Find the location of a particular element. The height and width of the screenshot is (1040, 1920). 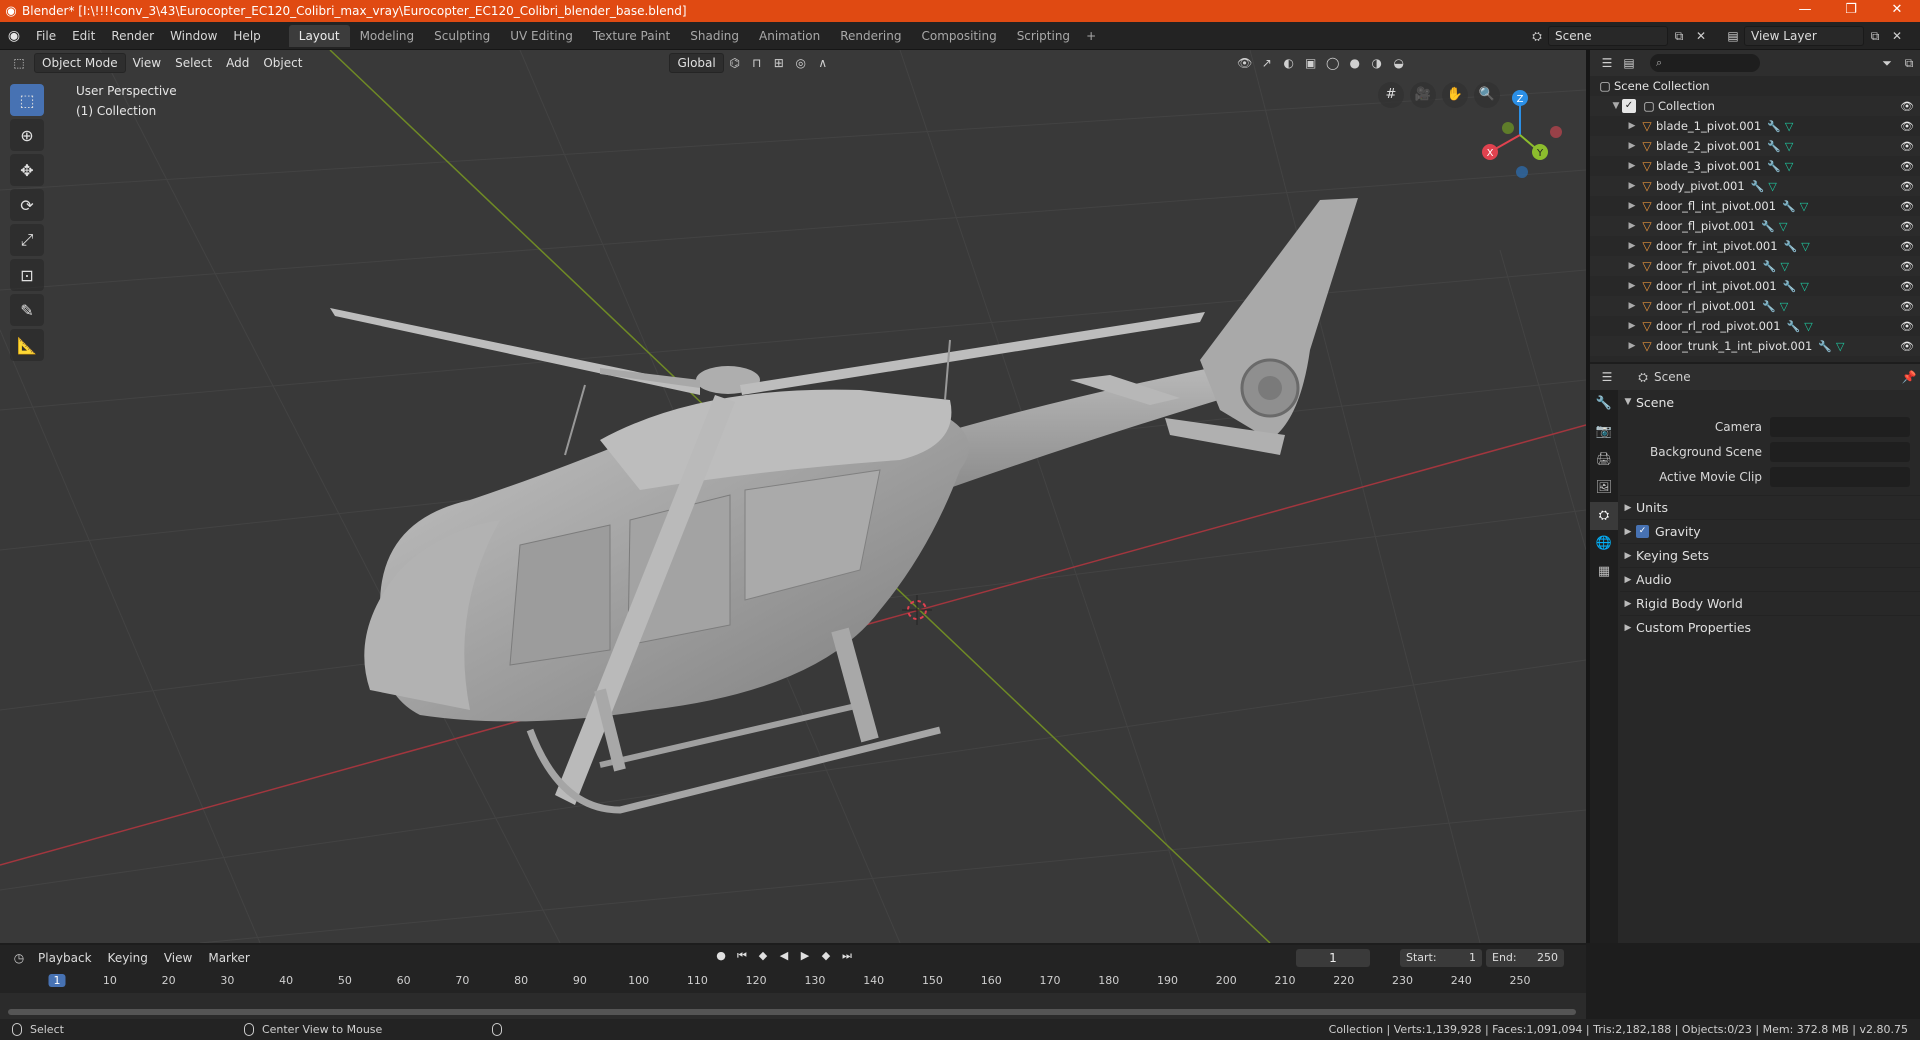

outliner-object-row: ▶ ▽ door_trunk_1_int_pivot.001 🔧 ▽ 👁 is located at coordinates (1755, 346).